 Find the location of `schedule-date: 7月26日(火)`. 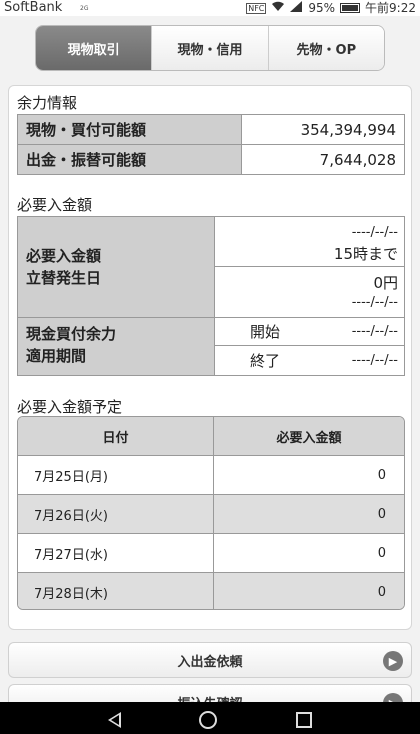

schedule-date: 7月26日(火) is located at coordinates (116, 514).